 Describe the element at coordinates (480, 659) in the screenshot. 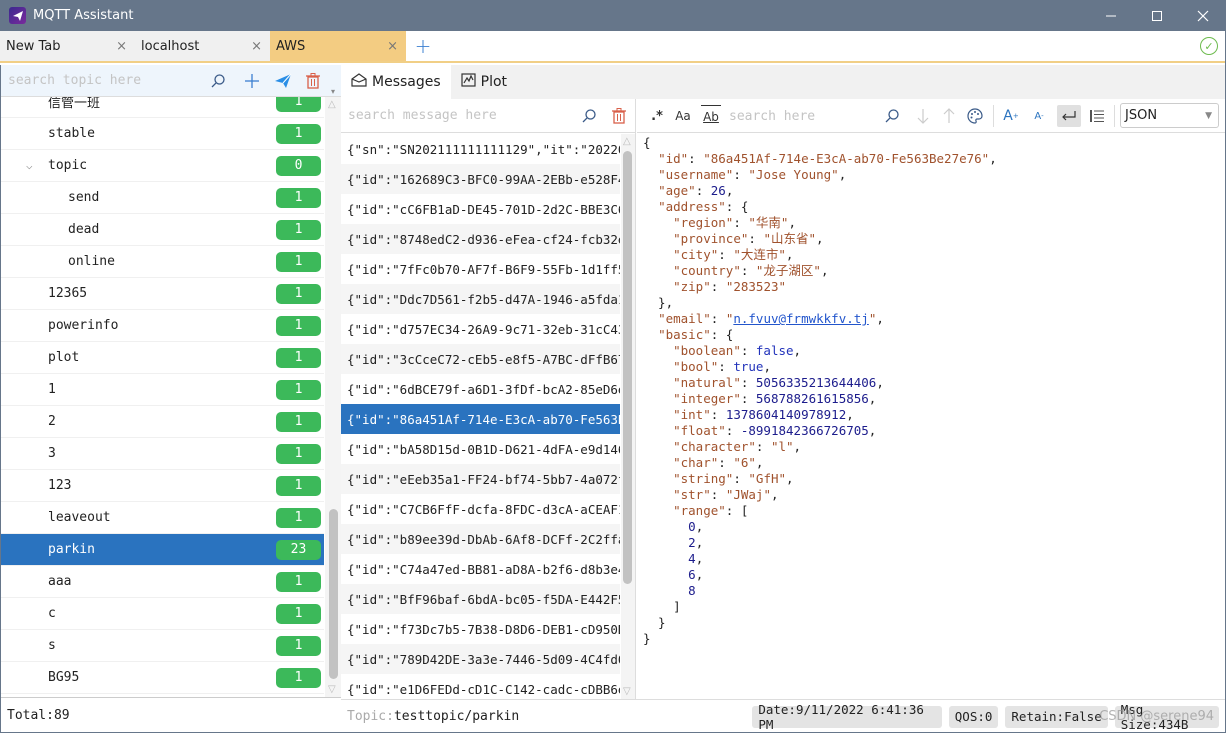

I see `message-row: {"id":"789D42DE-3a3e-7446-5d09-4C4fd0d` at that location.